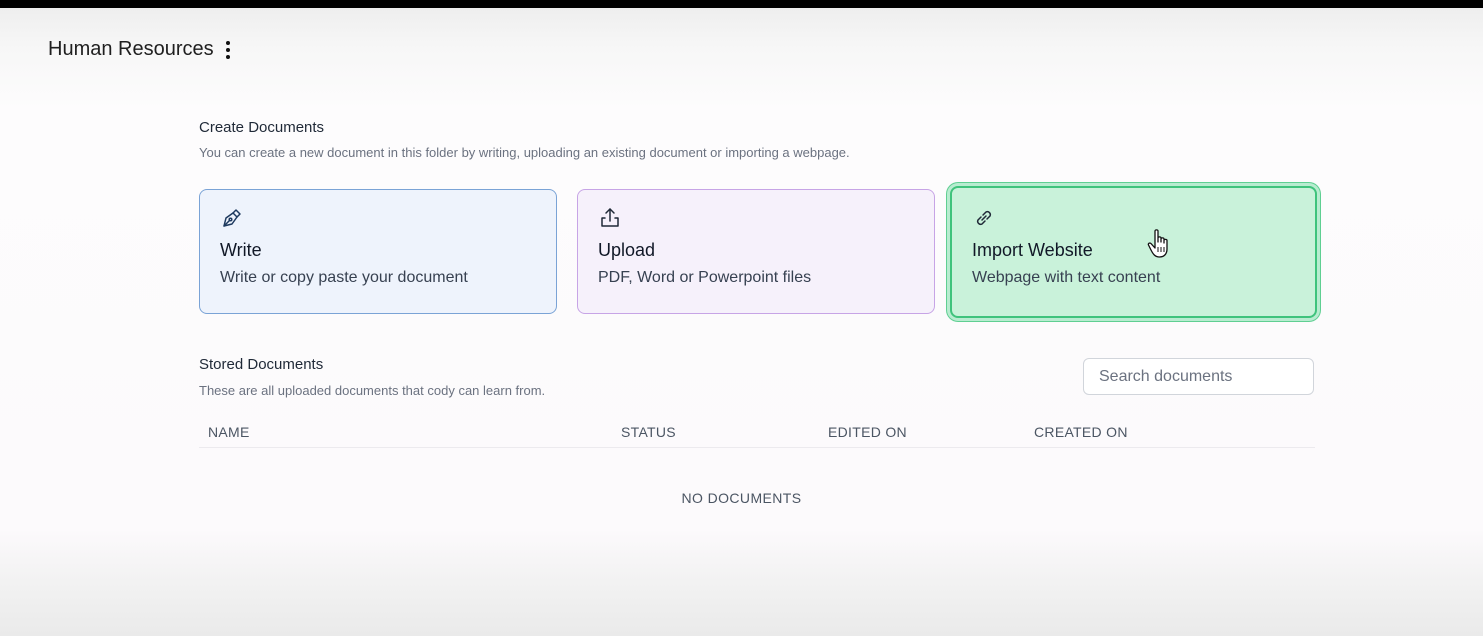  Describe the element at coordinates (1066, 277) in the screenshot. I see `import-website-card-description: Webpage with text content` at that location.